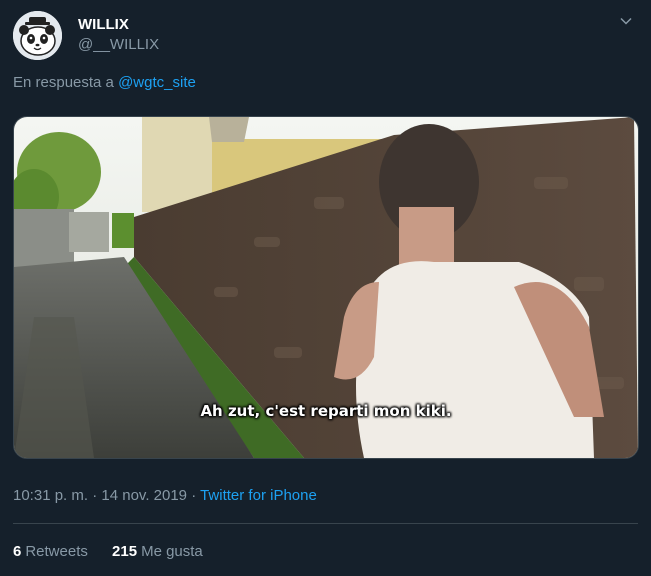 This screenshot has width=651, height=576. I want to click on retweets-stat: 6 Retweets, so click(50, 551).